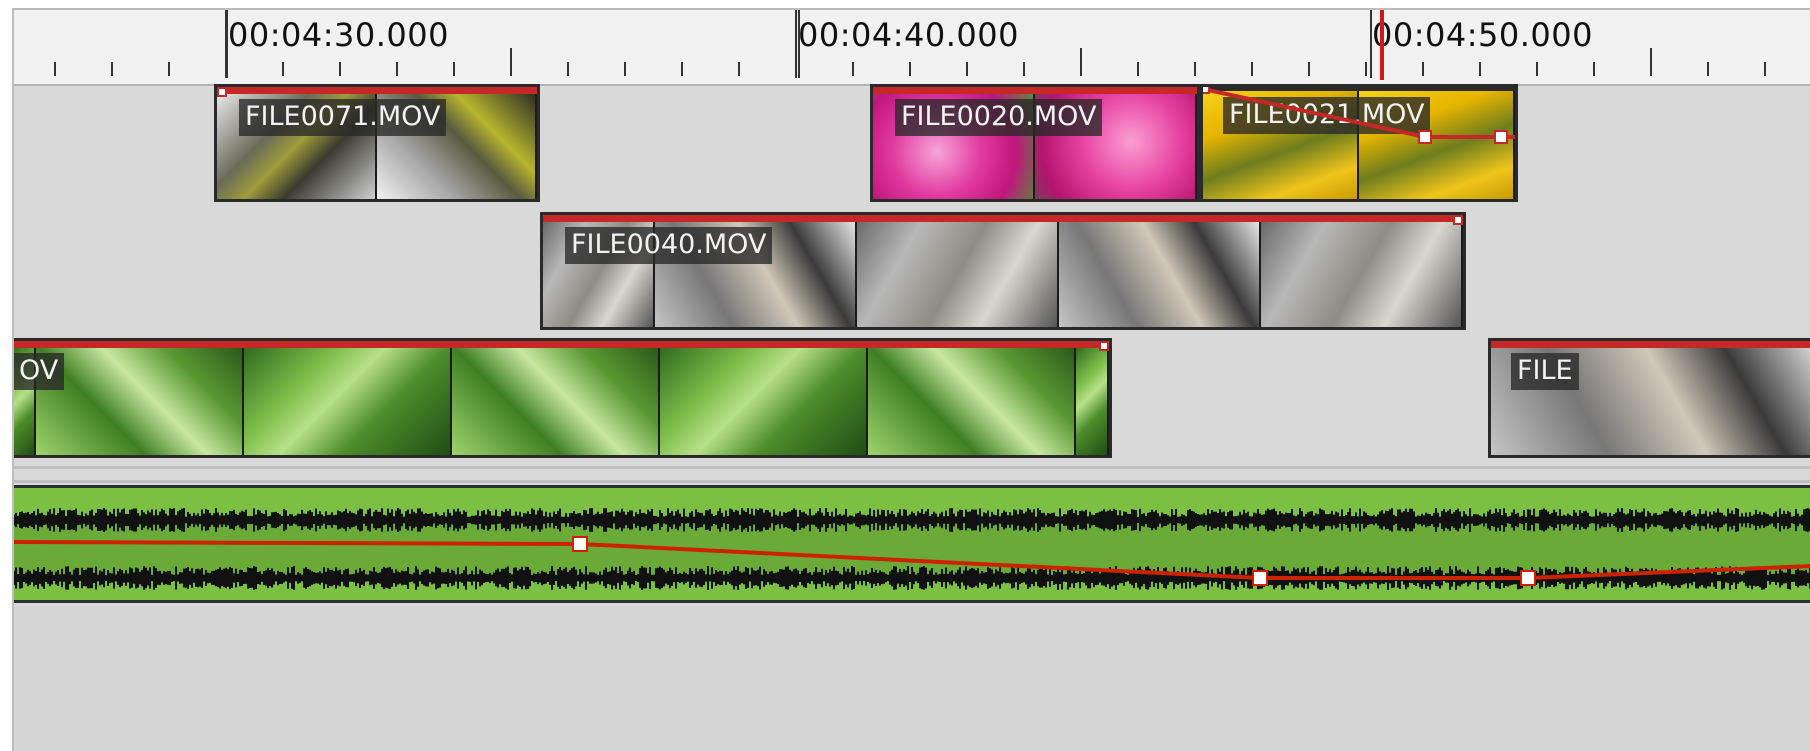 This screenshot has height=751, width=1810. I want to click on ruler-label-0430: 00:04:30.000, so click(338, 35).